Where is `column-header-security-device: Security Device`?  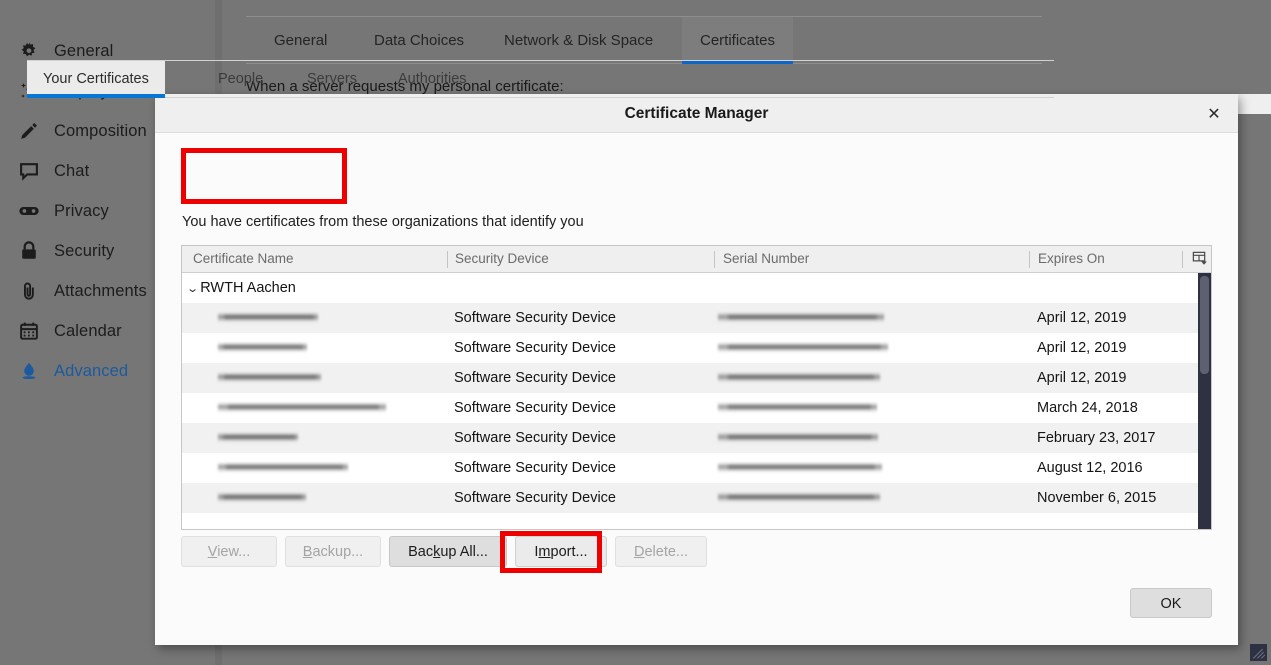 column-header-security-device: Security Device is located at coordinates (502, 259).